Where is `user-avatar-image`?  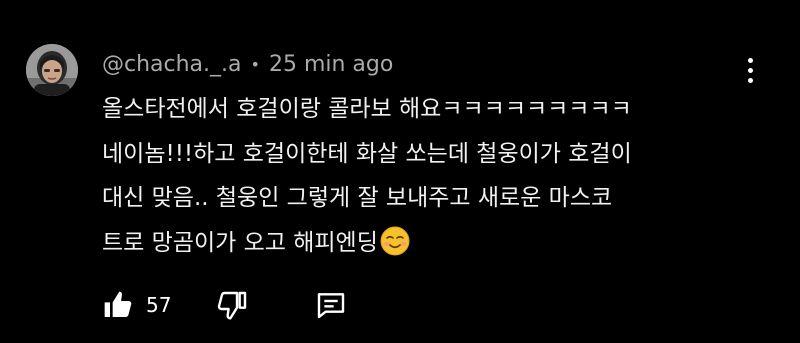
user-avatar-image is located at coordinates (52, 70).